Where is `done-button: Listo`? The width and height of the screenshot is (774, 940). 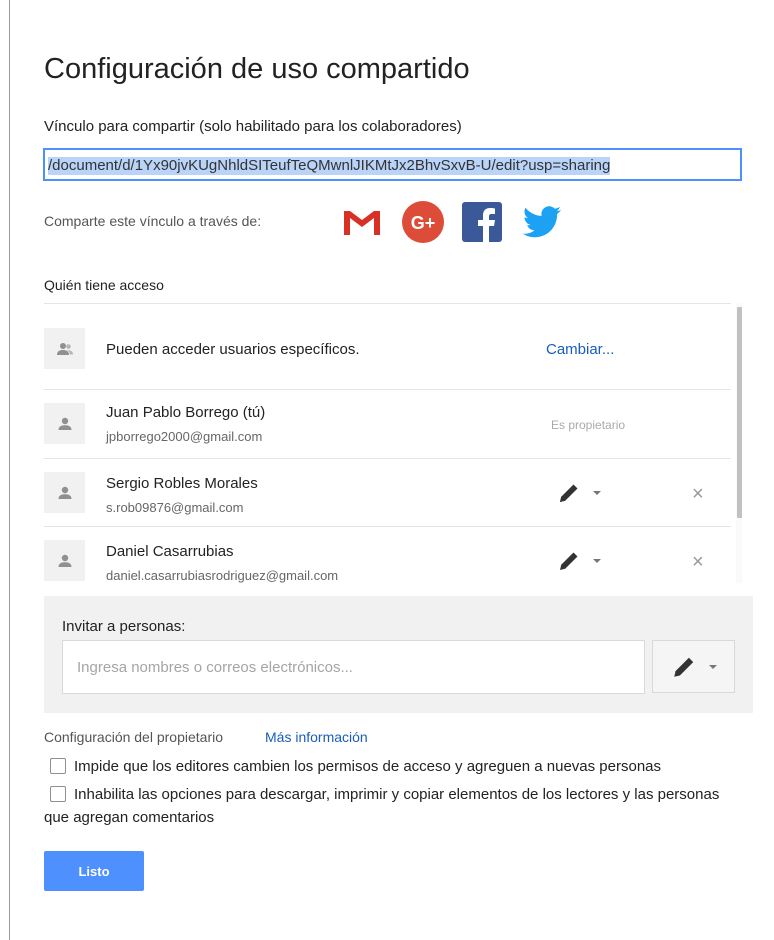 done-button: Listo is located at coordinates (94, 871).